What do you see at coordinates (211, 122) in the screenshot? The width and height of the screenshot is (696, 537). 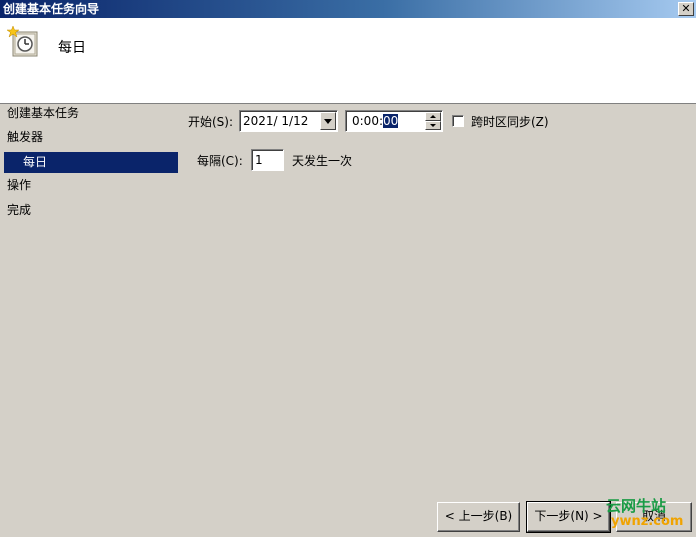 I see `start-label: 开始(S):` at bounding box center [211, 122].